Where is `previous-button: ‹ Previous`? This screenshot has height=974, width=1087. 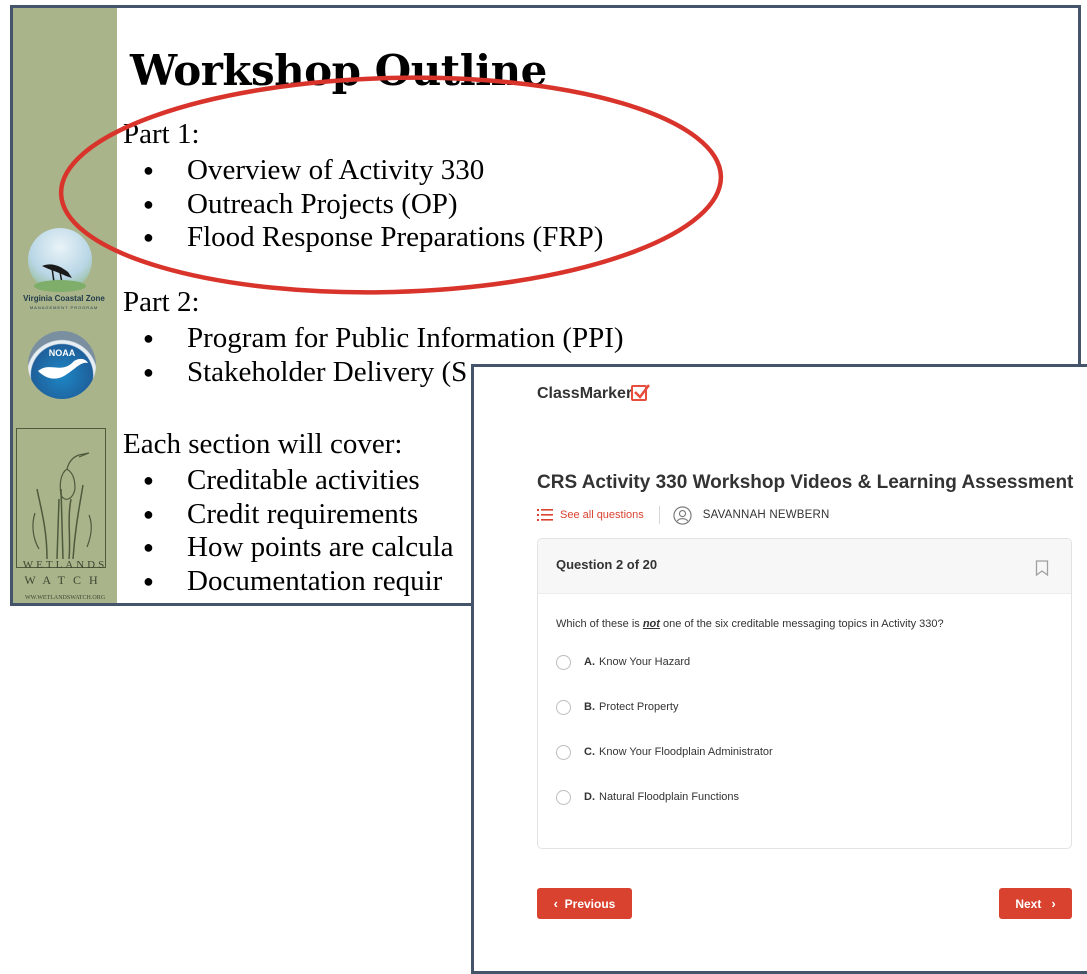 previous-button: ‹ Previous is located at coordinates (584, 903).